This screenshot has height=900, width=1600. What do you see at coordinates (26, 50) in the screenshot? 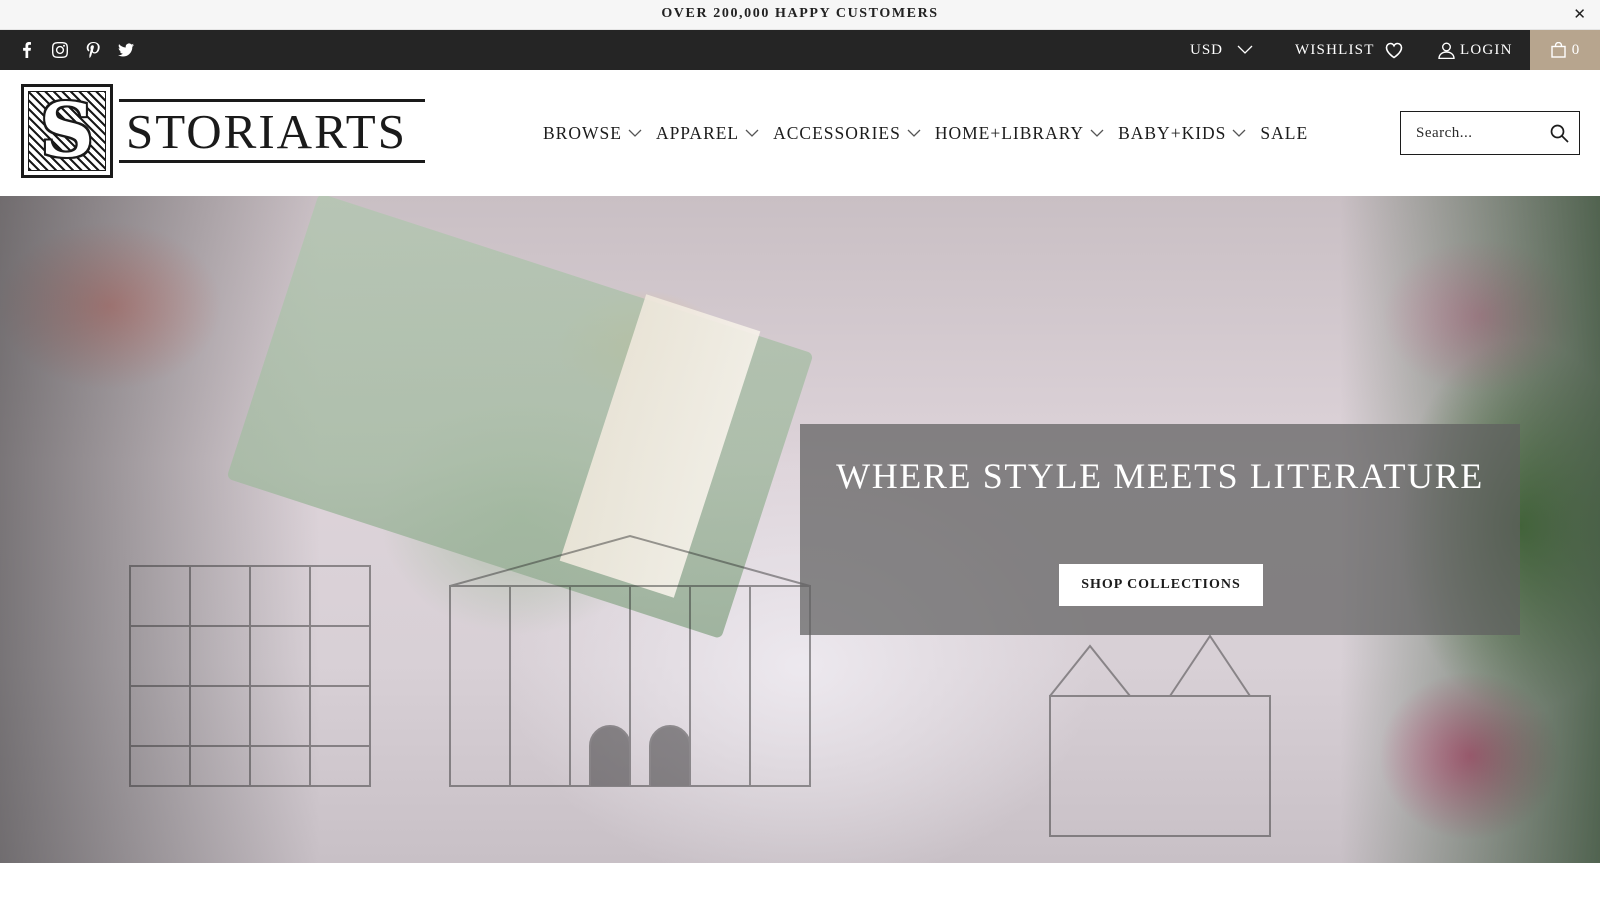
I see `facebook-icon` at bounding box center [26, 50].